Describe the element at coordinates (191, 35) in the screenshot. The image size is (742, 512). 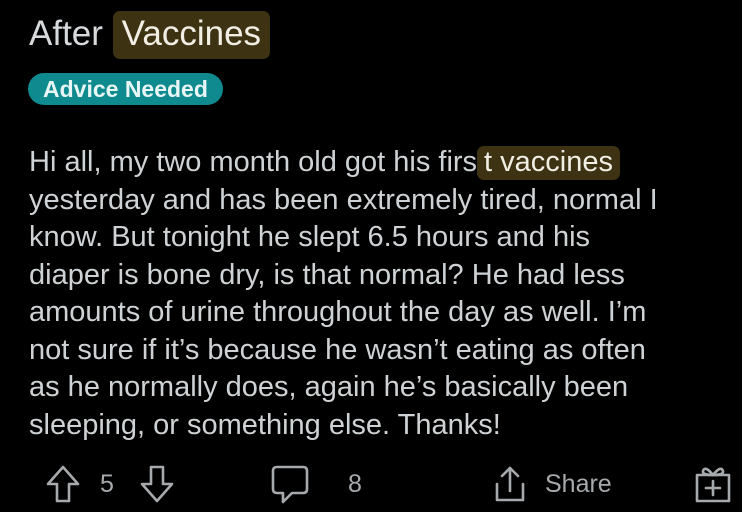
I see `title-search-highlight: Vaccines` at that location.